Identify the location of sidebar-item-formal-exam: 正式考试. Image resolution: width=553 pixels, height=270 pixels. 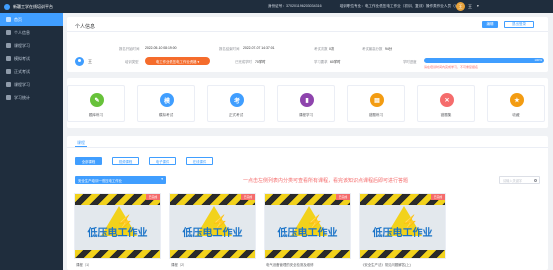
(31, 71).